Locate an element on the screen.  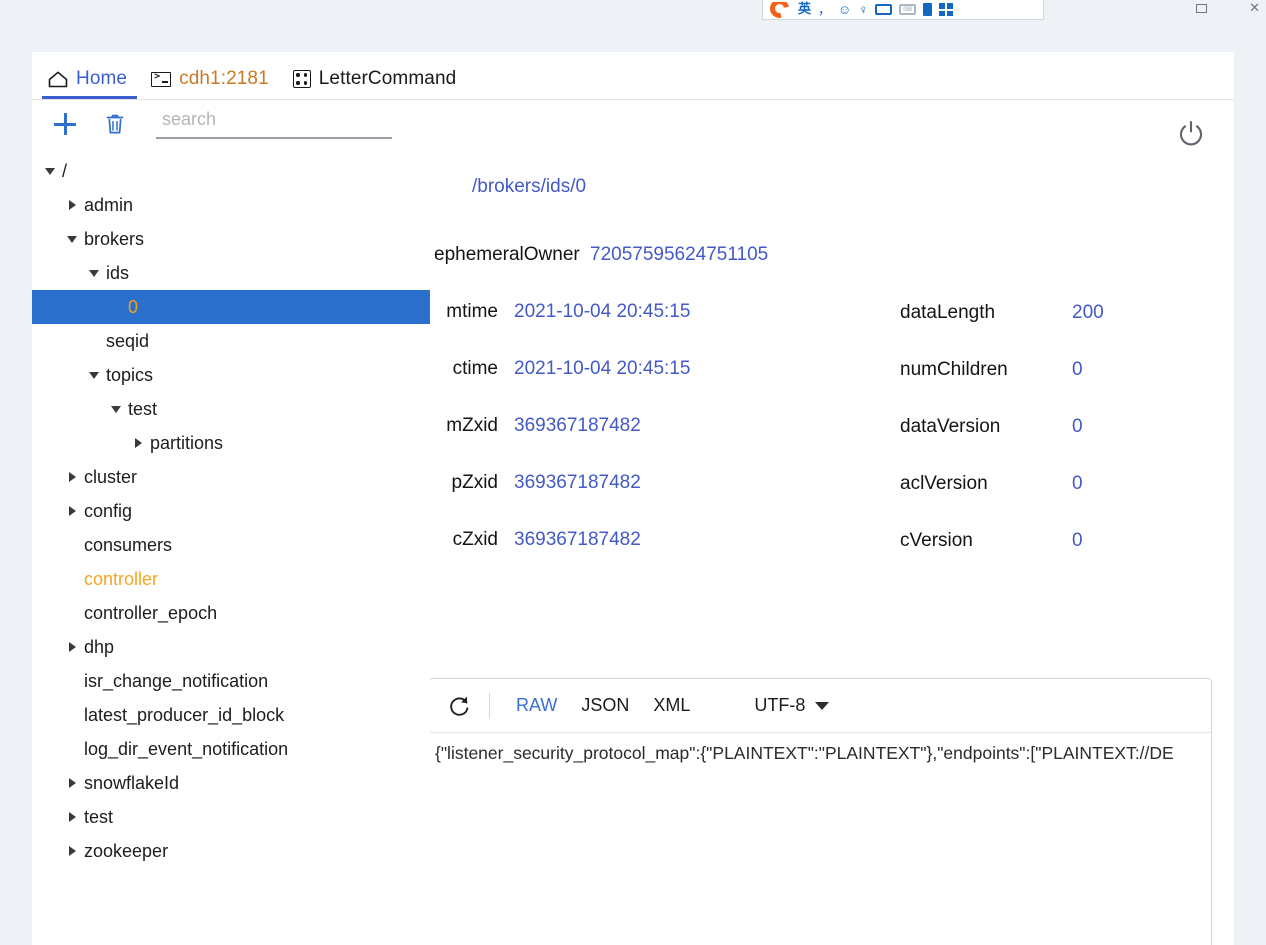
toolbox-icon is located at coordinates (928, 9).